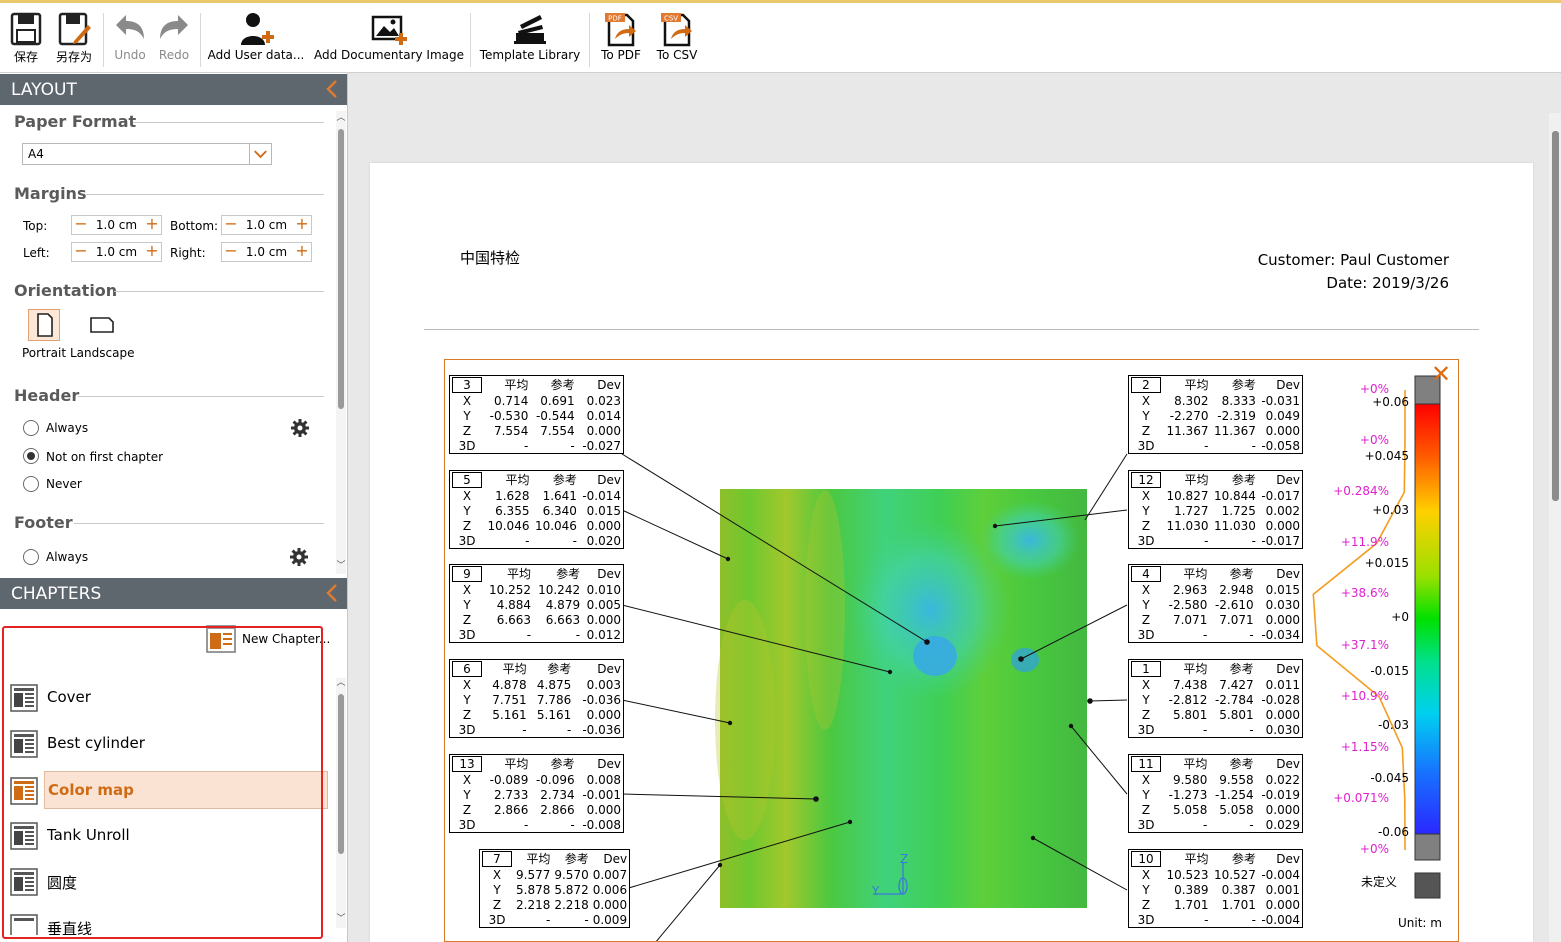 The width and height of the screenshot is (1561, 942). Describe the element at coordinates (557, 400) in the screenshot. I see `table-cell: 0.691` at that location.